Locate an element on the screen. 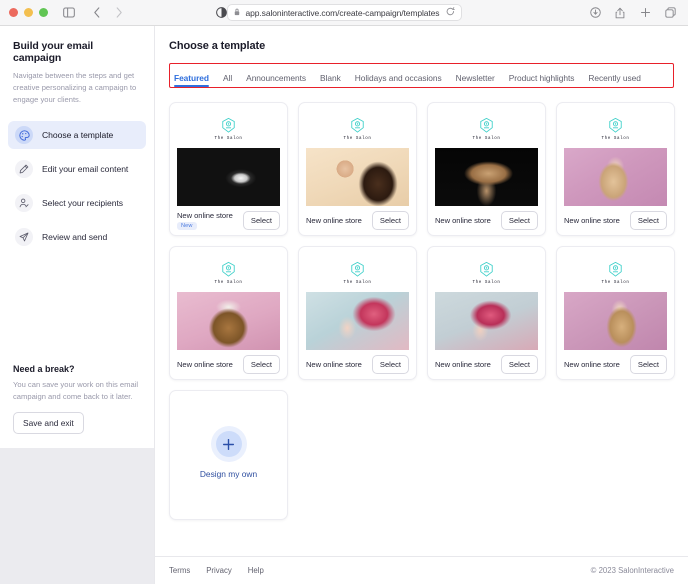  sidebar-title: Build your email campaign is located at coordinates (53, 52).